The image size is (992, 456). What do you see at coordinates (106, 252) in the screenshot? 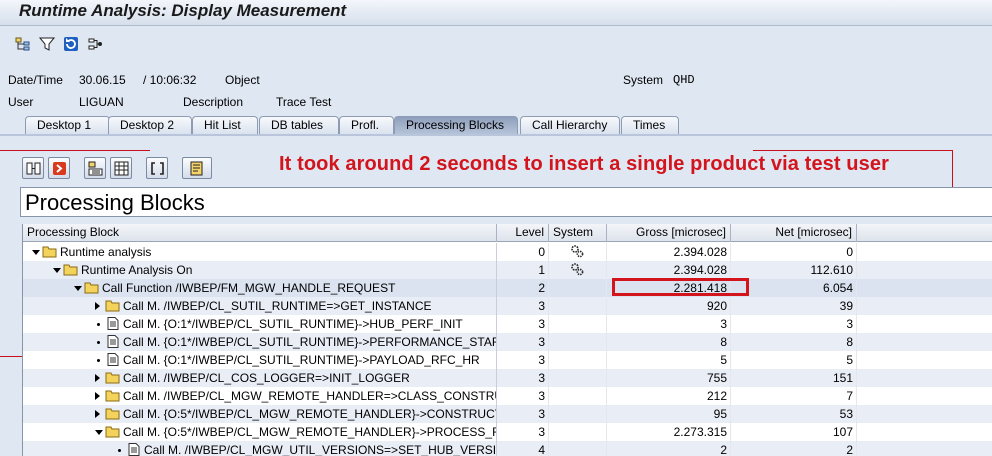
I see `processing-block-name: Runtime analysis` at bounding box center [106, 252].